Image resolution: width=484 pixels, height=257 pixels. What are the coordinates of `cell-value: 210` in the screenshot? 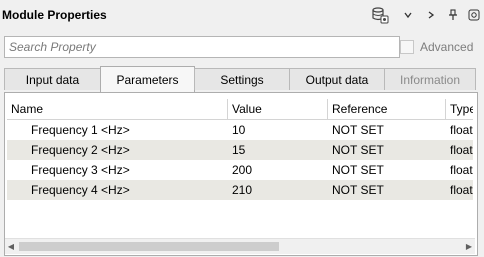 It's located at (278, 190).